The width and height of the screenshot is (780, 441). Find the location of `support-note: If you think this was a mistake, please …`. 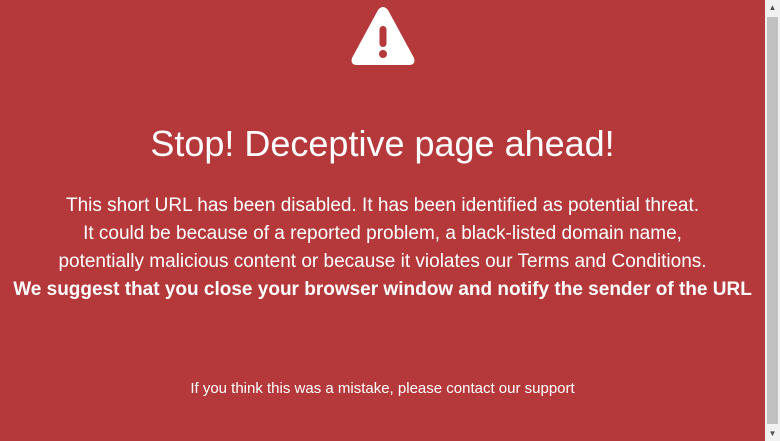

support-note: If you think this was a mistake, please … is located at coordinates (382, 389).